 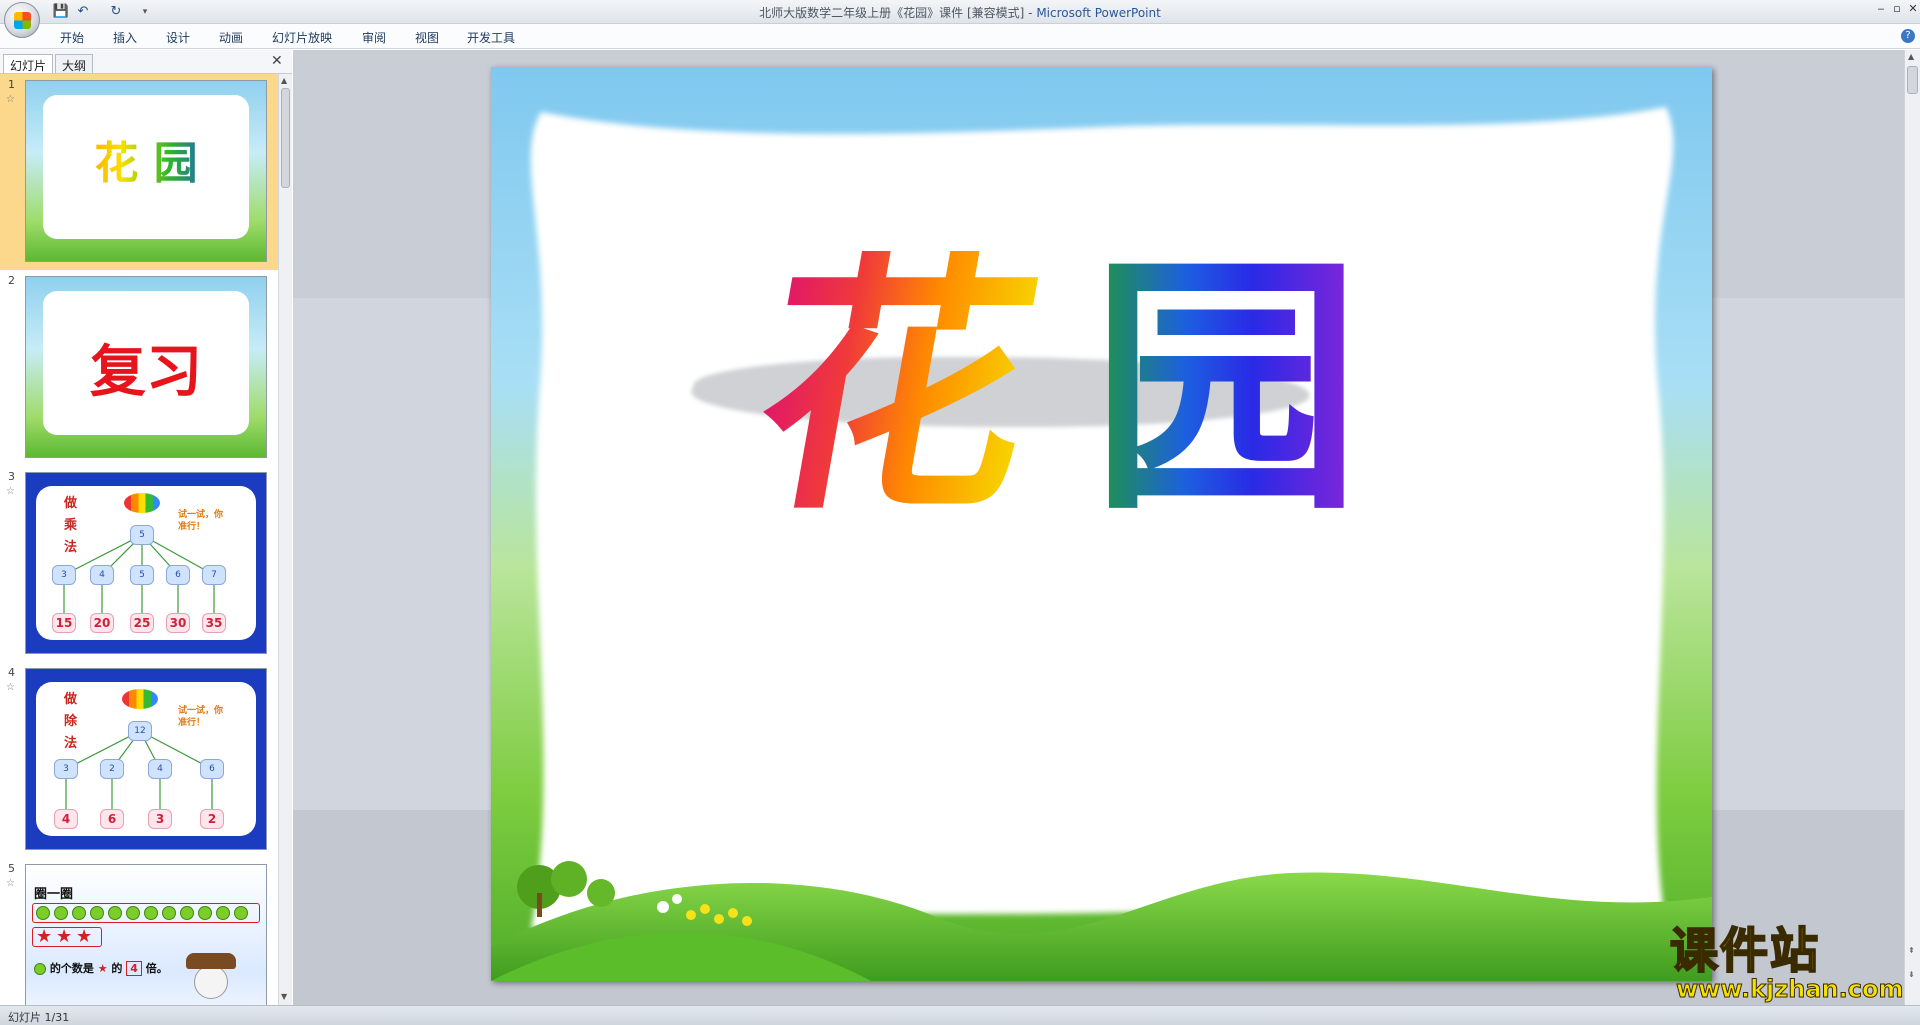 What do you see at coordinates (1226, 387) in the screenshot?
I see `title-char-garden: 园` at bounding box center [1226, 387].